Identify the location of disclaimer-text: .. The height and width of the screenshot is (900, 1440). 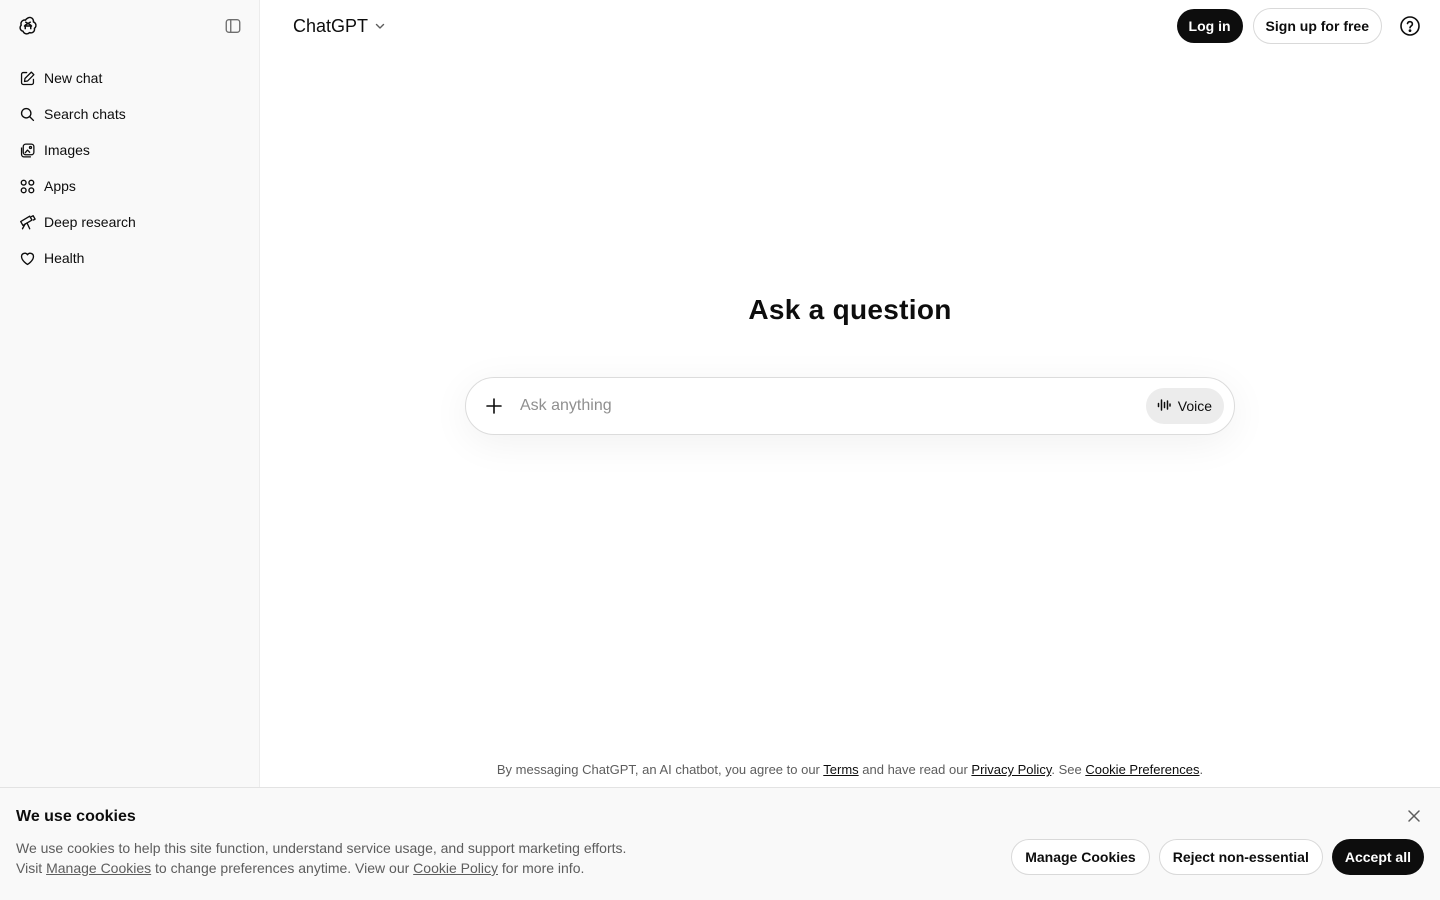
(1201, 769).